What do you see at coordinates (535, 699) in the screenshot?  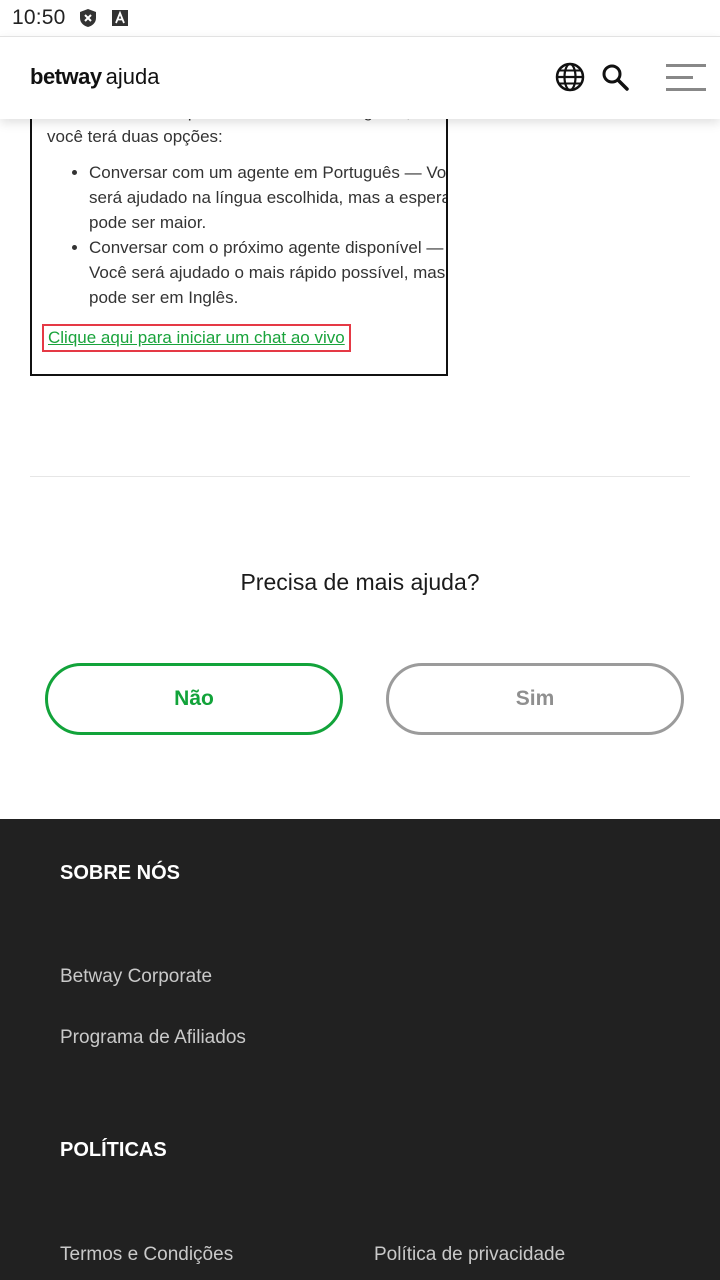 I see `yes-button: Sim` at bounding box center [535, 699].